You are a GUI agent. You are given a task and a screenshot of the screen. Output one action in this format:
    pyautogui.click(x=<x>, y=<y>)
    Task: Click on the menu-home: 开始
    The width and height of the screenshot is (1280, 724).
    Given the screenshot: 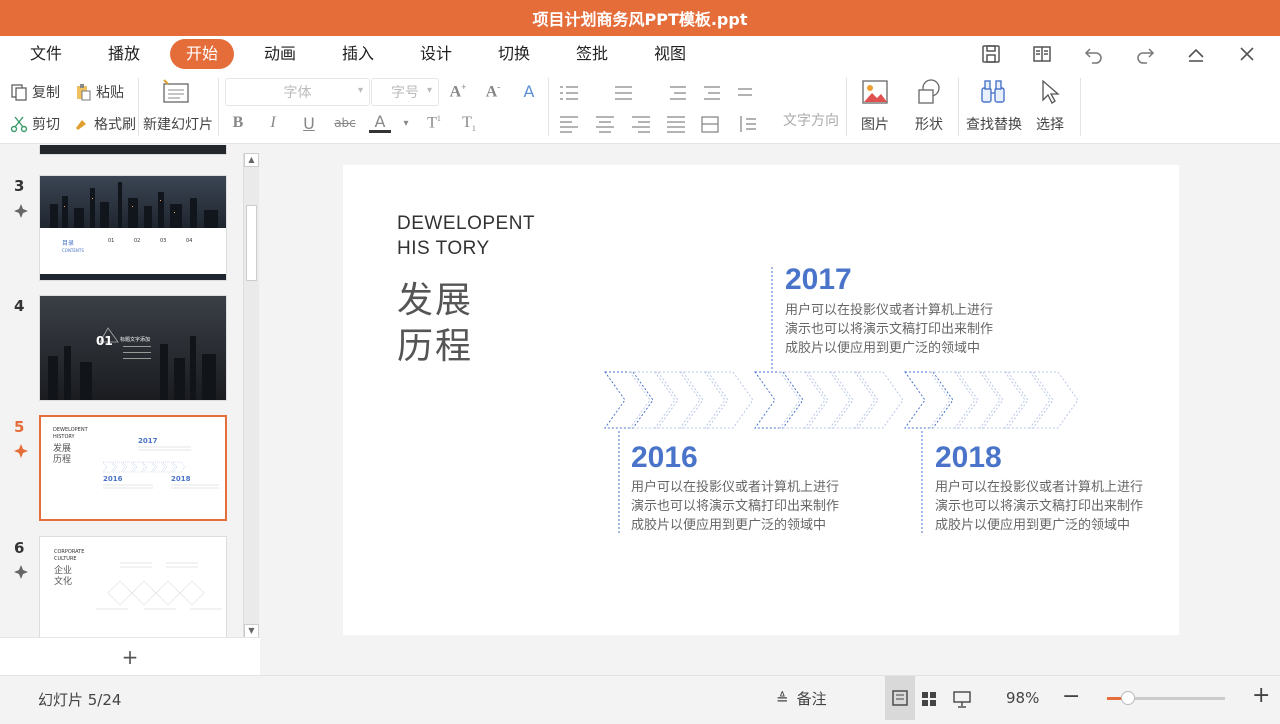 What is the action you would take?
    pyautogui.click(x=202, y=54)
    